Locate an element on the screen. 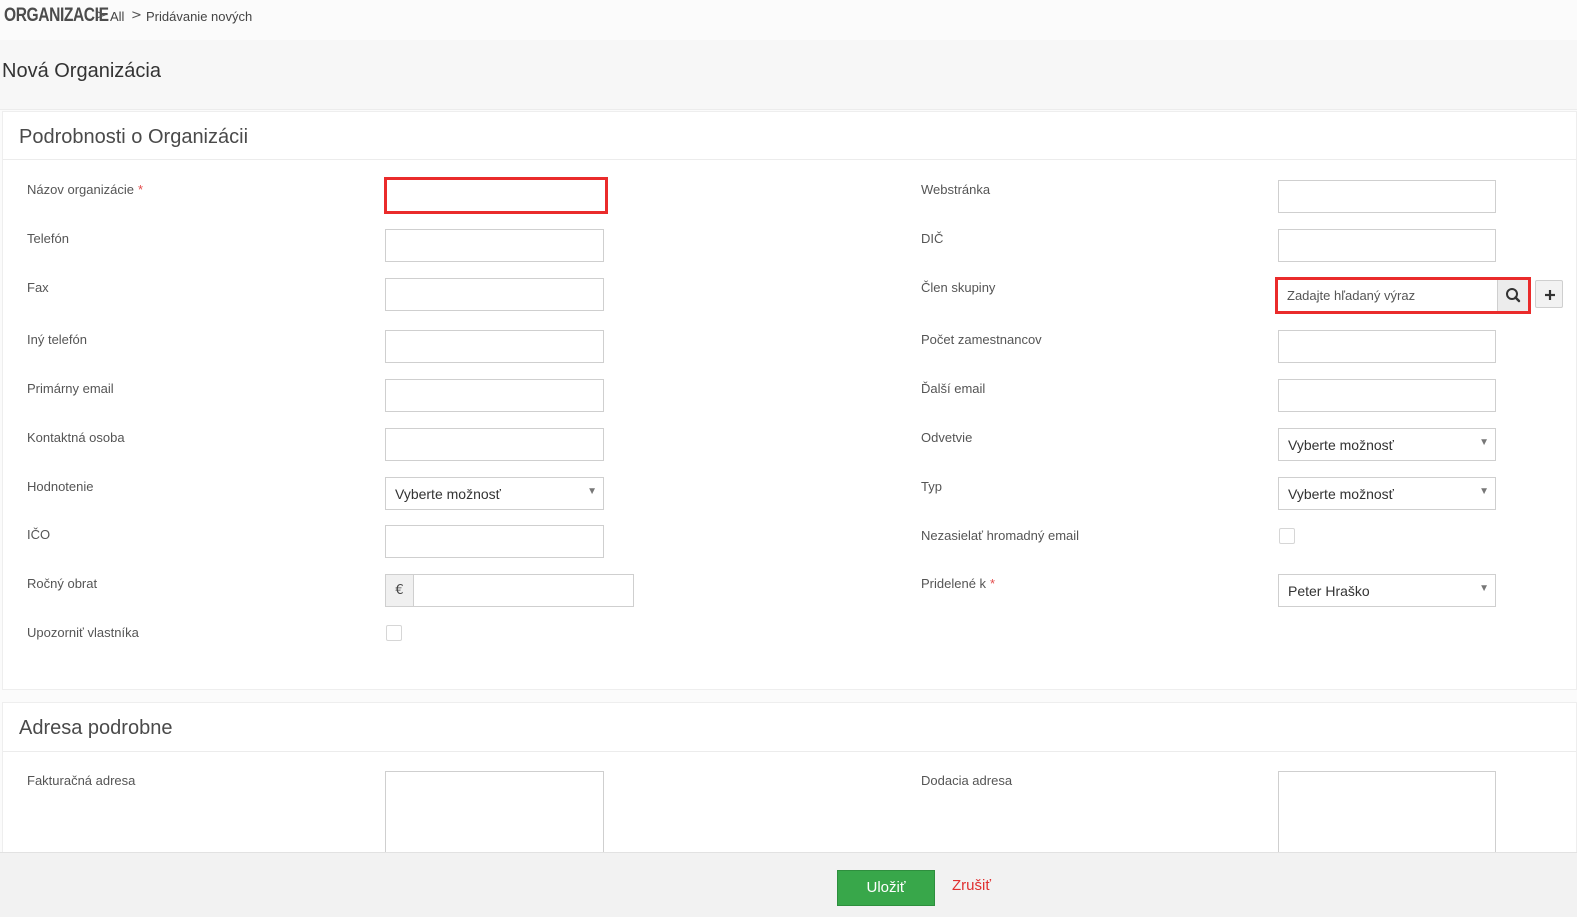 The height and width of the screenshot is (917, 1577). group-member-search is located at coordinates (1403, 295).